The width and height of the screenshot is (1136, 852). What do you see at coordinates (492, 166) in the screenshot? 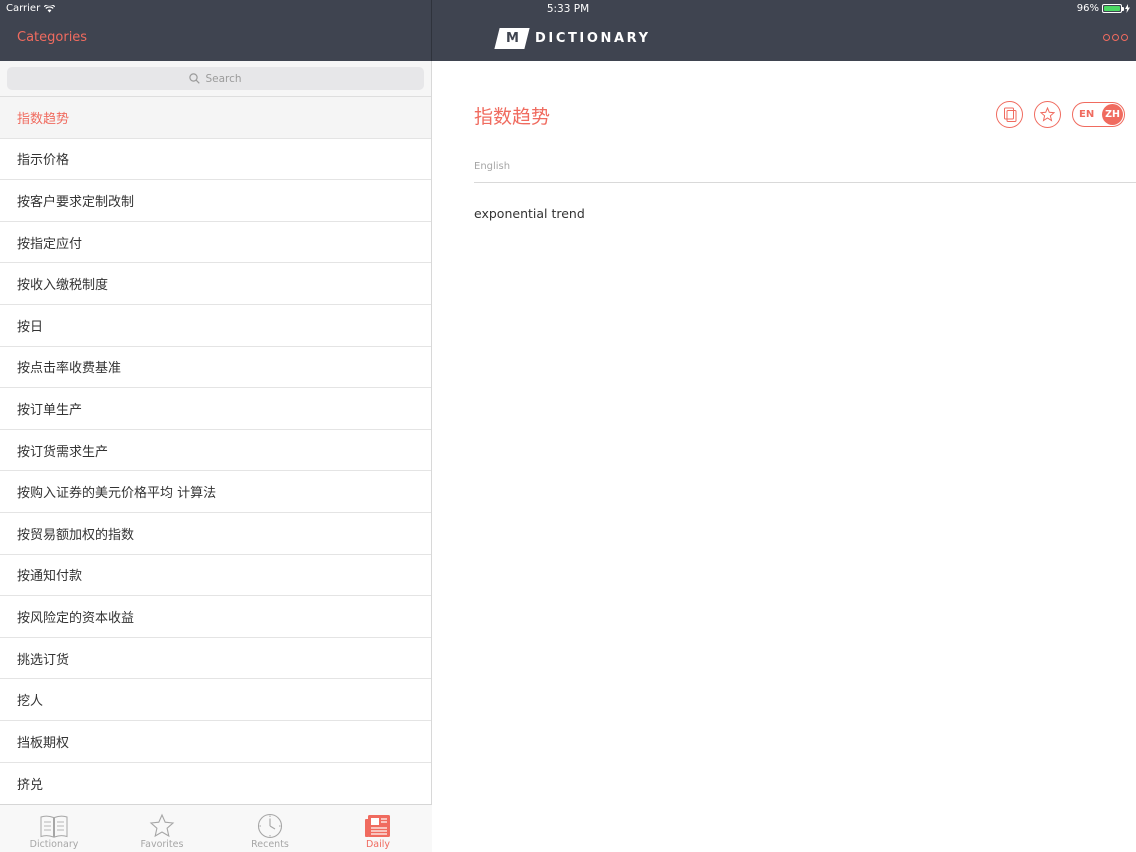
I see `section-label: English` at bounding box center [492, 166].